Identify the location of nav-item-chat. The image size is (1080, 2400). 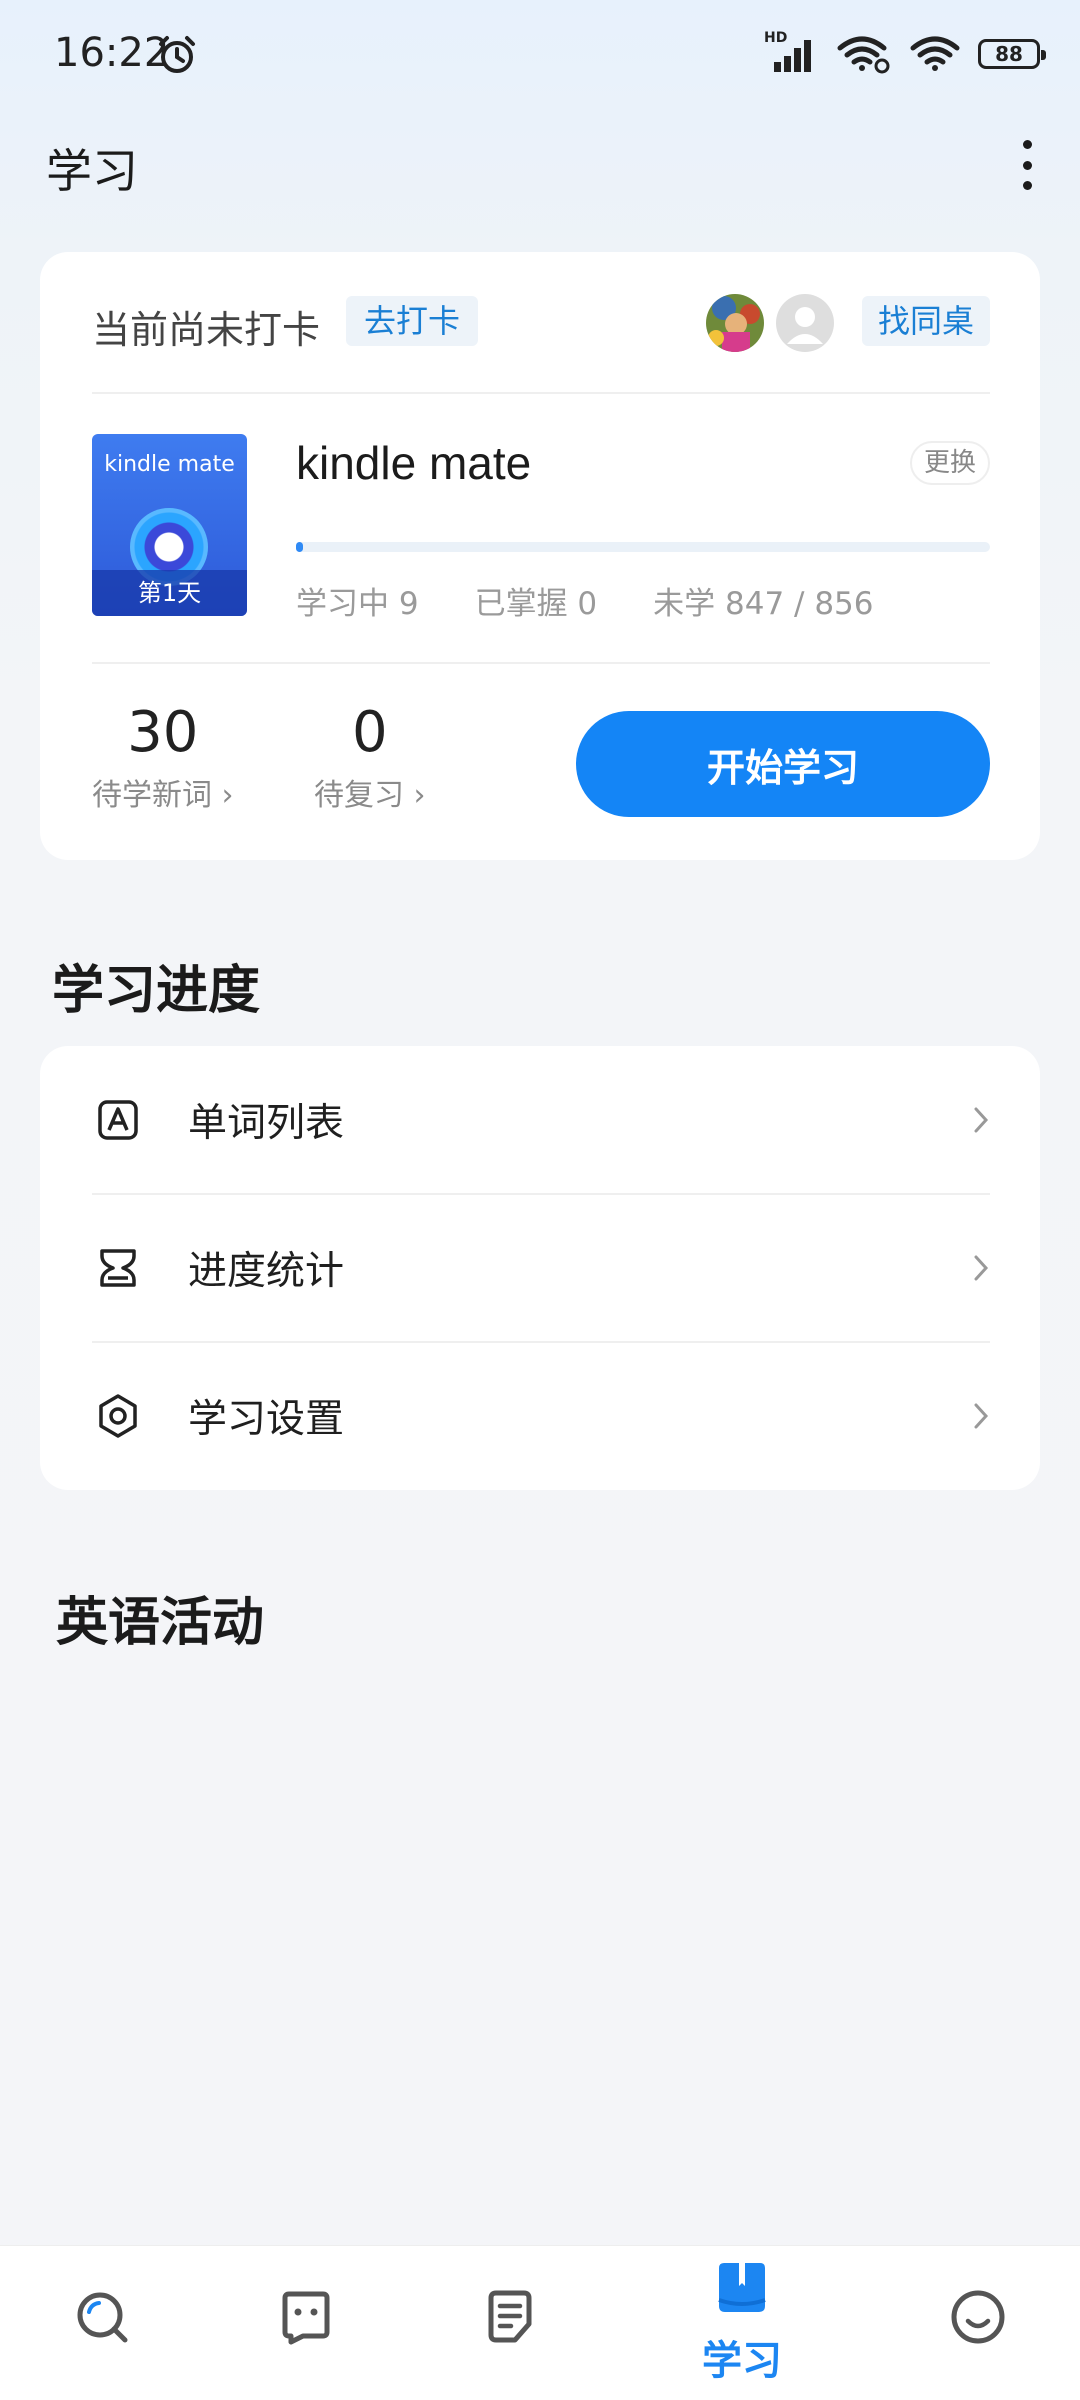
(306, 2323).